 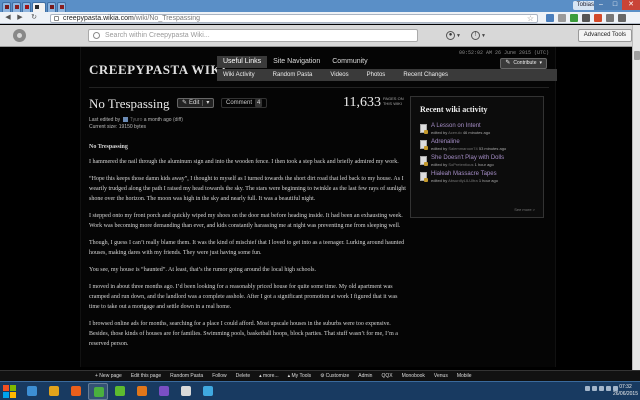 What do you see at coordinates (486, 149) in the screenshot?
I see `activity-meta: edited by Salemmaroon74 53 minutes ago` at bounding box center [486, 149].